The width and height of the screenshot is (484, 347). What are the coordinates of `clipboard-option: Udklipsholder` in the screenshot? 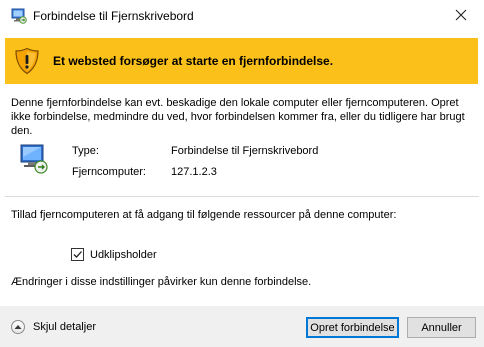 It's located at (114, 254).